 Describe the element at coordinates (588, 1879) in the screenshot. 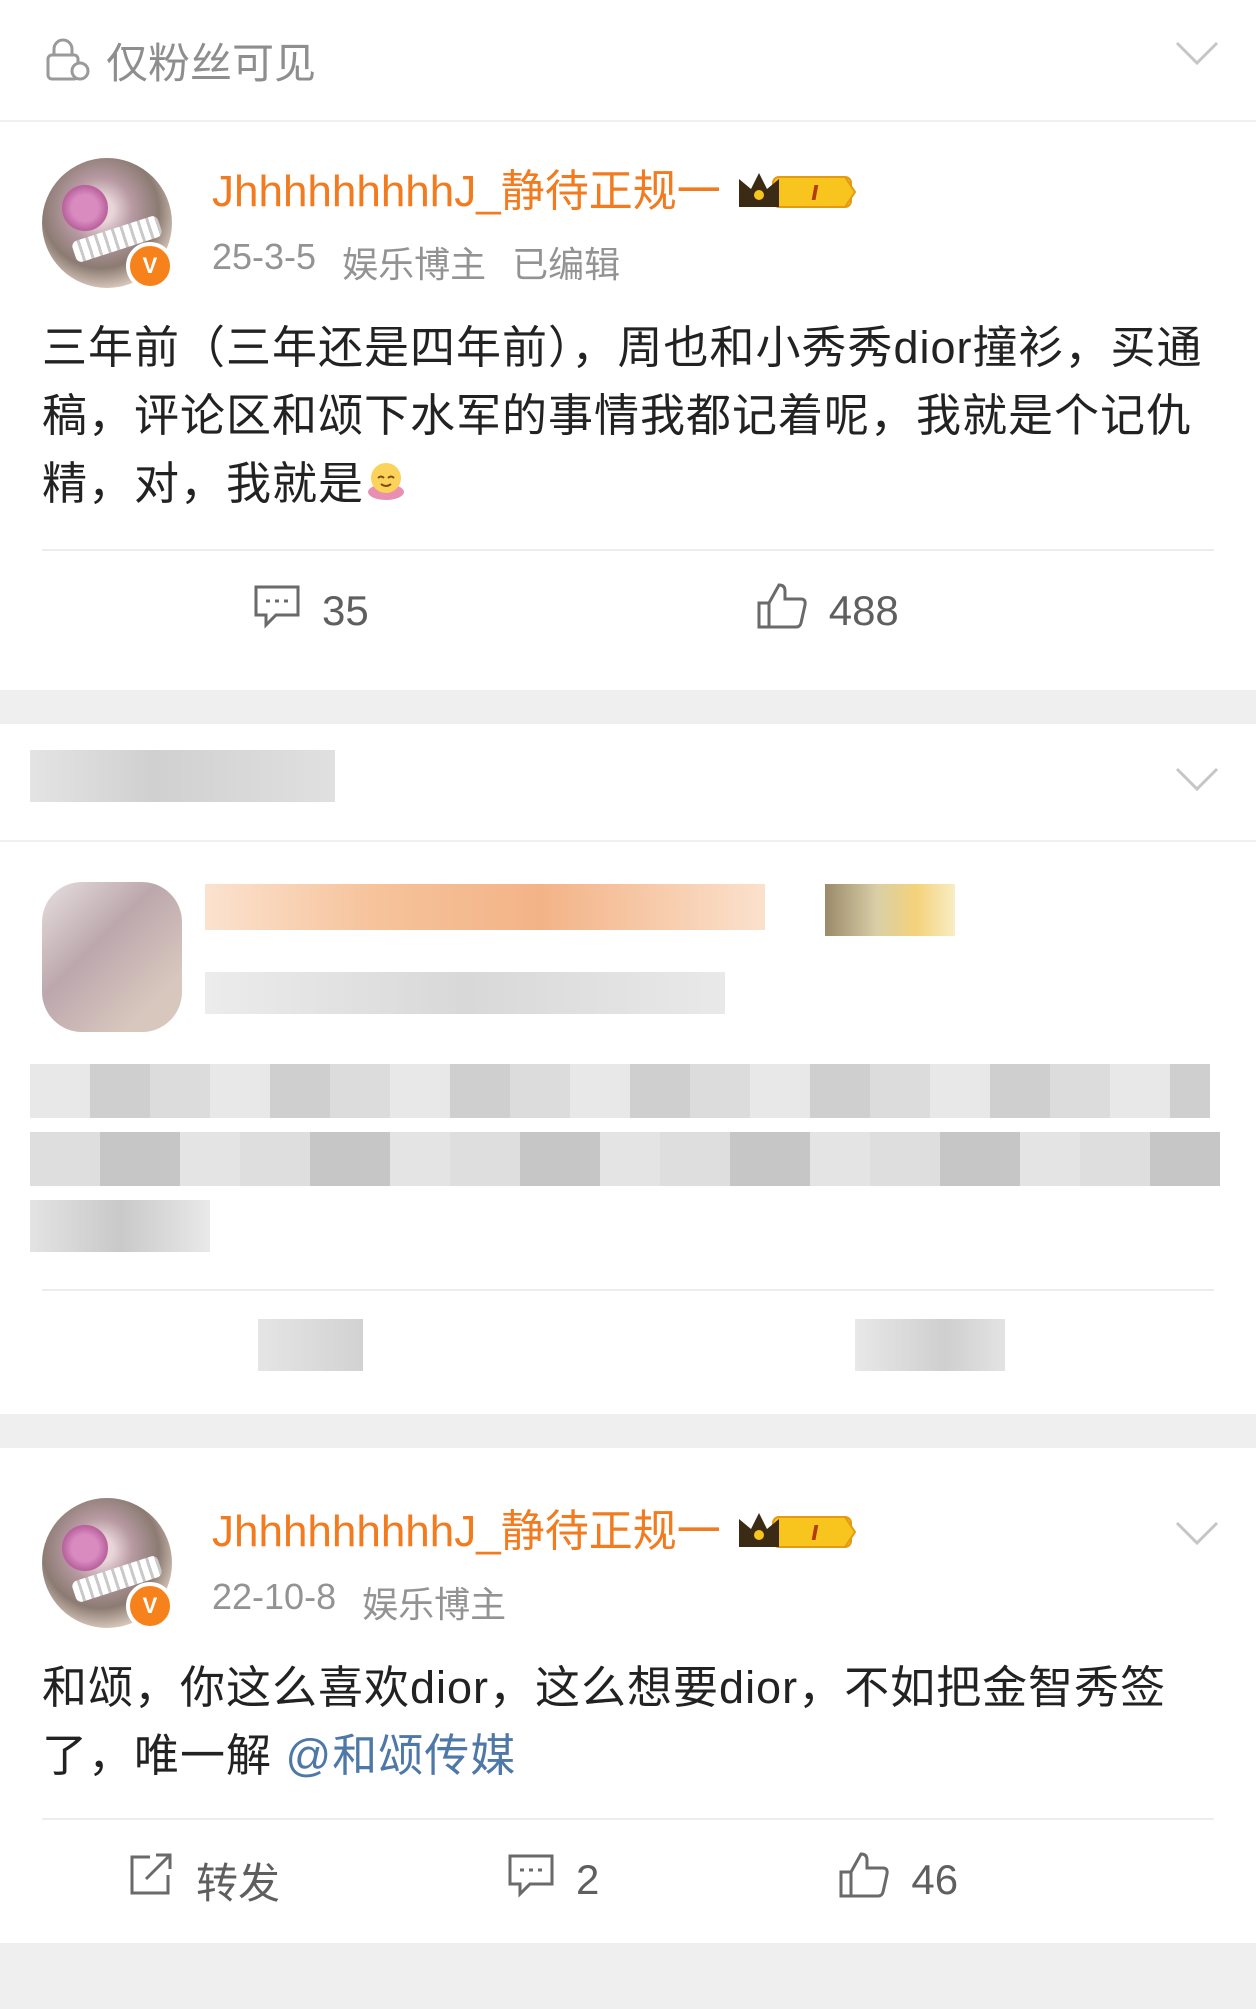

I see `comment-count: 2` at that location.